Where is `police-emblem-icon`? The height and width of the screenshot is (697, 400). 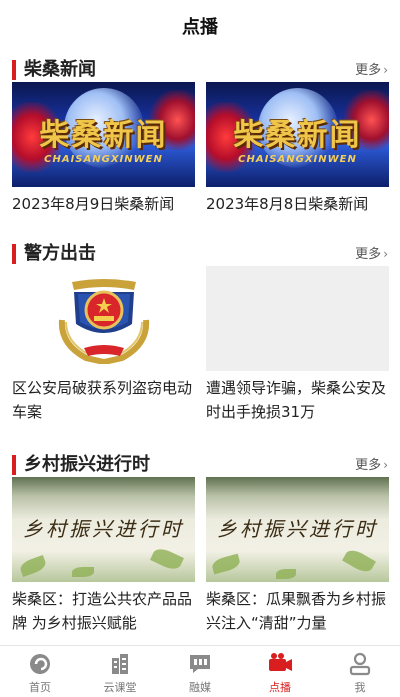 police-emblem-icon is located at coordinates (104, 321).